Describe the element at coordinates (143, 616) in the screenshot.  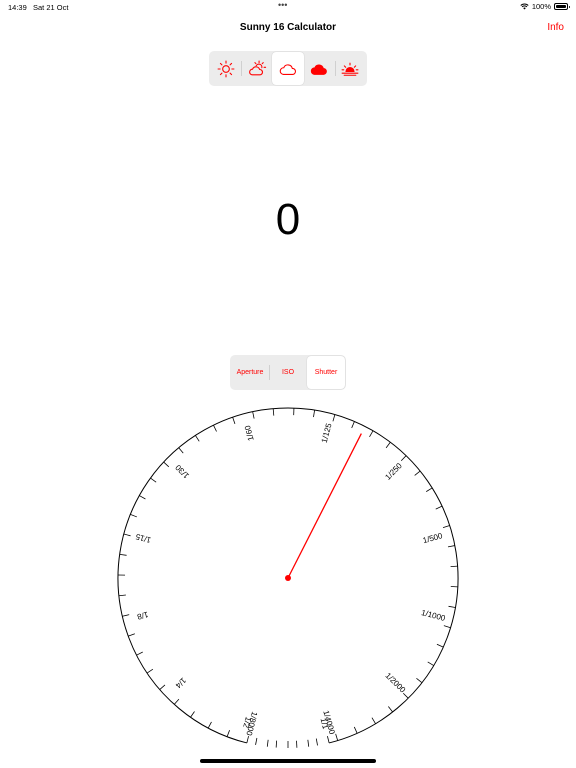
I see `dial-label: 1/8` at that location.